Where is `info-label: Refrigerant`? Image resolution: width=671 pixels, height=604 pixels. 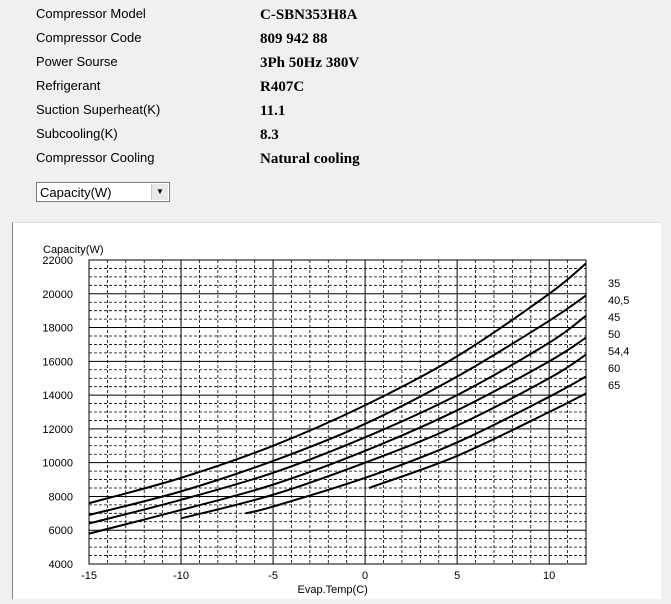 info-label: Refrigerant is located at coordinates (68, 85).